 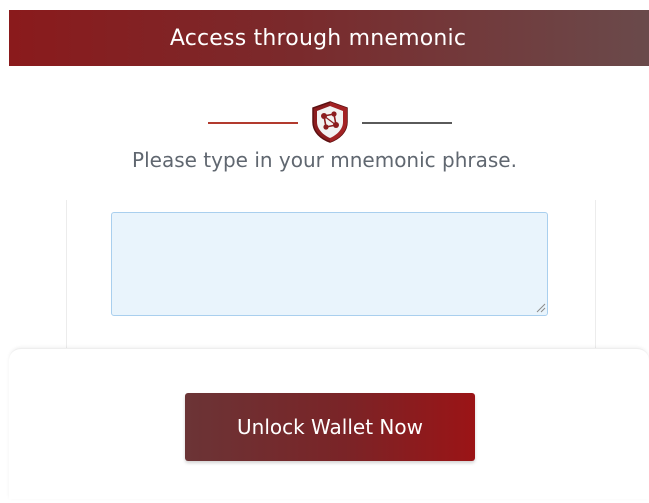 I want to click on section-divider, so click(x=324, y=122).